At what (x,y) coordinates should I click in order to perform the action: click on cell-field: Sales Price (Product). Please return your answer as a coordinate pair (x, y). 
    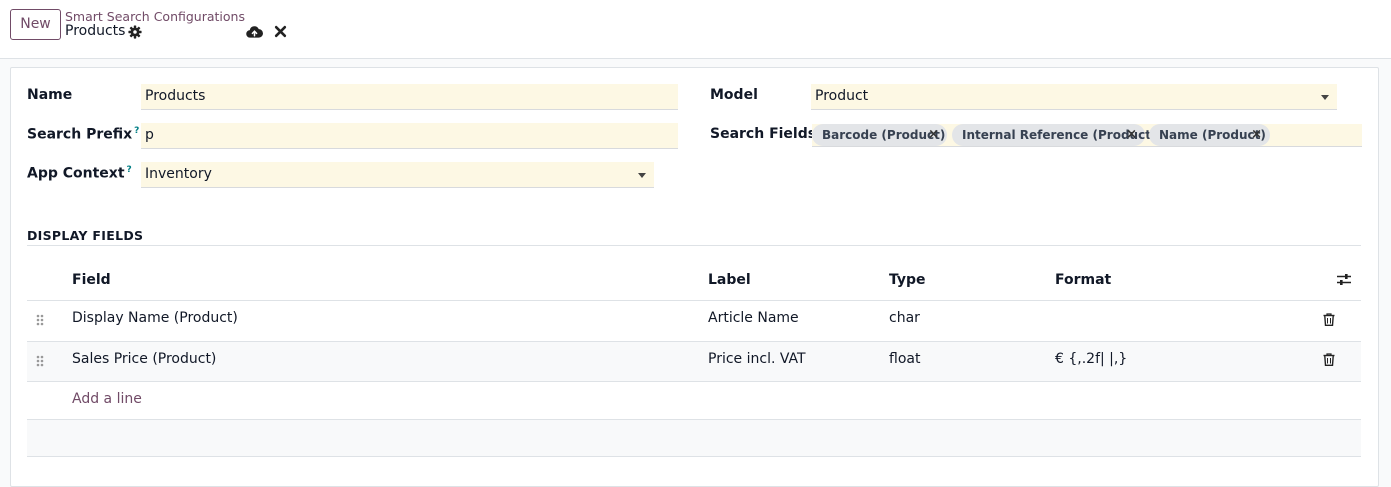
    Looking at the image, I should click on (144, 359).